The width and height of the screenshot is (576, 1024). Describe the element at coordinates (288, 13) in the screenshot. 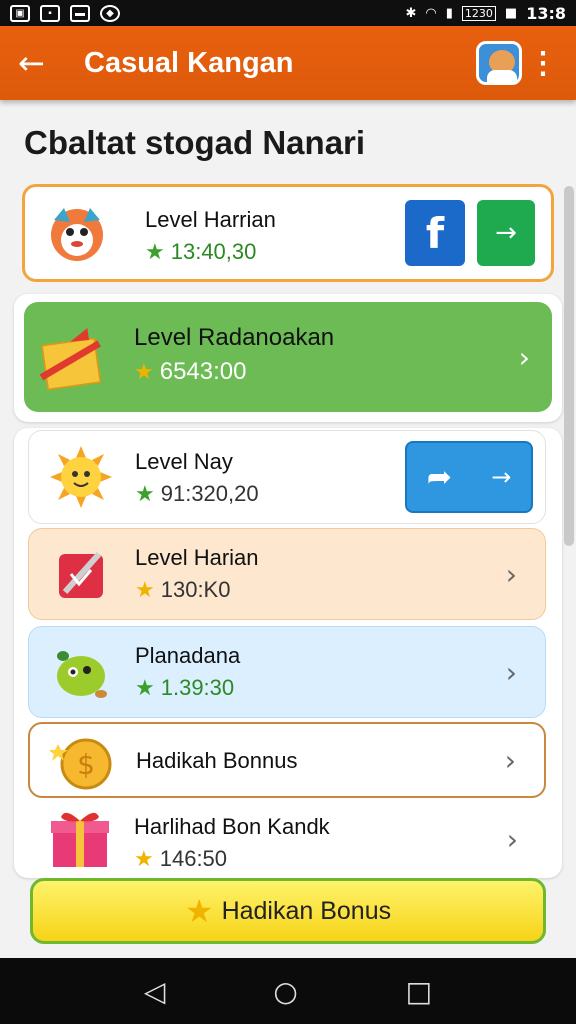

I see `status-bar: ▣ ▪ ▬ ◆ ✱ ◠ ▮ 1230 ■ 13:8` at that location.